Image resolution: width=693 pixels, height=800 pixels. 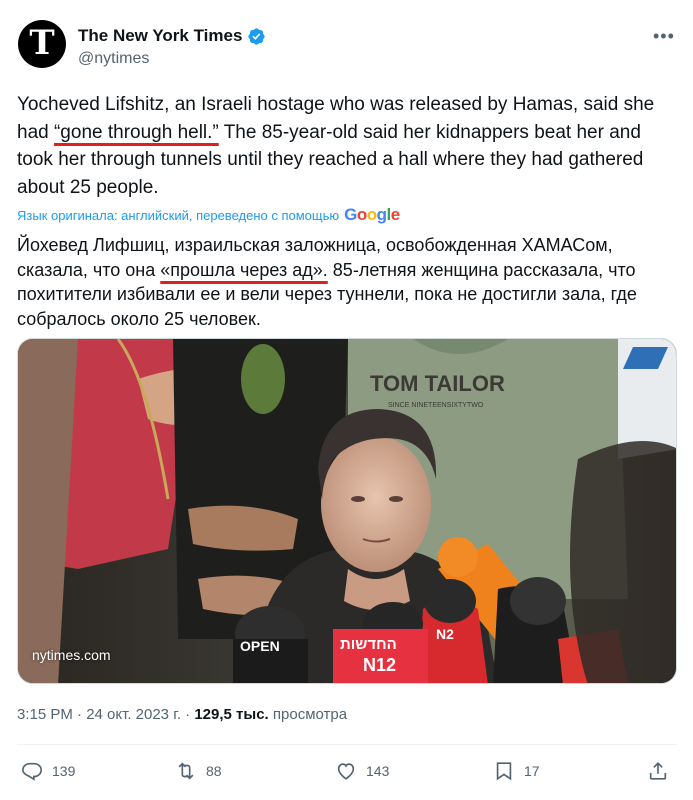 I want to click on google-logo: Google, so click(x=372, y=214).